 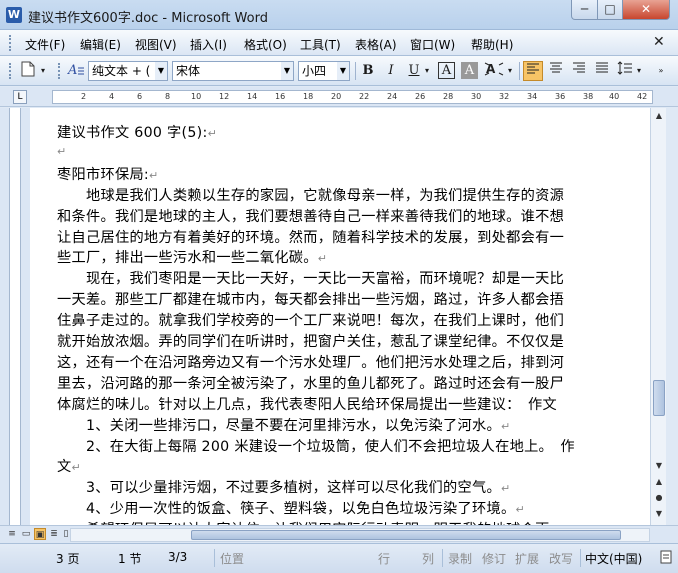 What do you see at coordinates (284, 487) in the screenshot?
I see `document-line: 3、可以少量排污烟，不过要多植树，这样可以尽化我们的空气。↵` at bounding box center [284, 487].